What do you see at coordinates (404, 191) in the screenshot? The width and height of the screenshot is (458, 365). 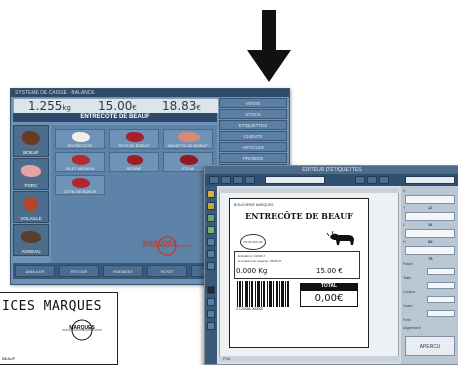 I see `prop-label-x: X` at bounding box center [404, 191].